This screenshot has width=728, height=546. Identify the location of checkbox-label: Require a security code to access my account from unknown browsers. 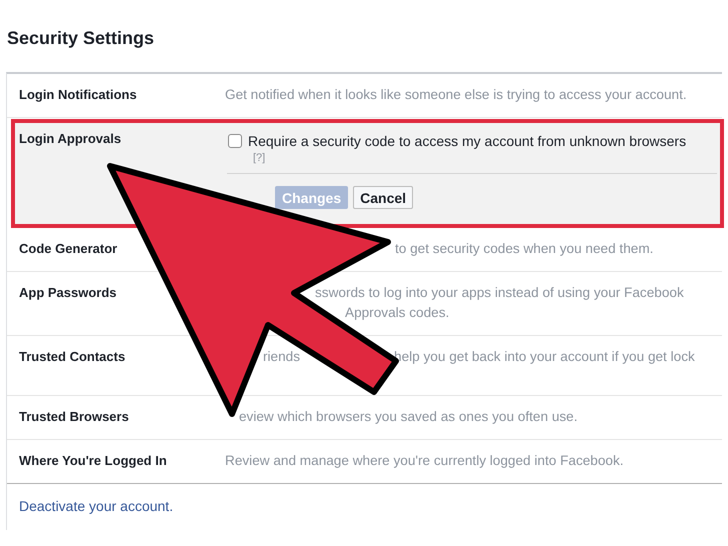
(467, 141).